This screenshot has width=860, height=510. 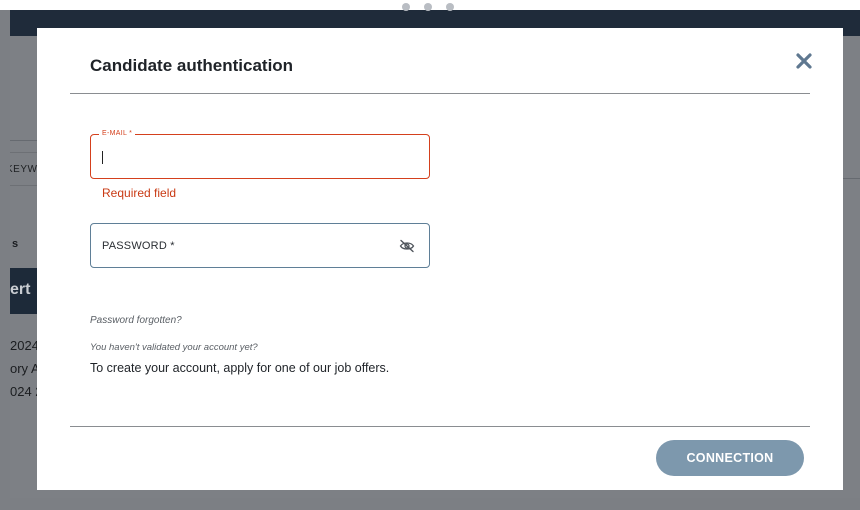 What do you see at coordinates (138, 246) in the screenshot?
I see `password-field-label: PASSWORD *` at bounding box center [138, 246].